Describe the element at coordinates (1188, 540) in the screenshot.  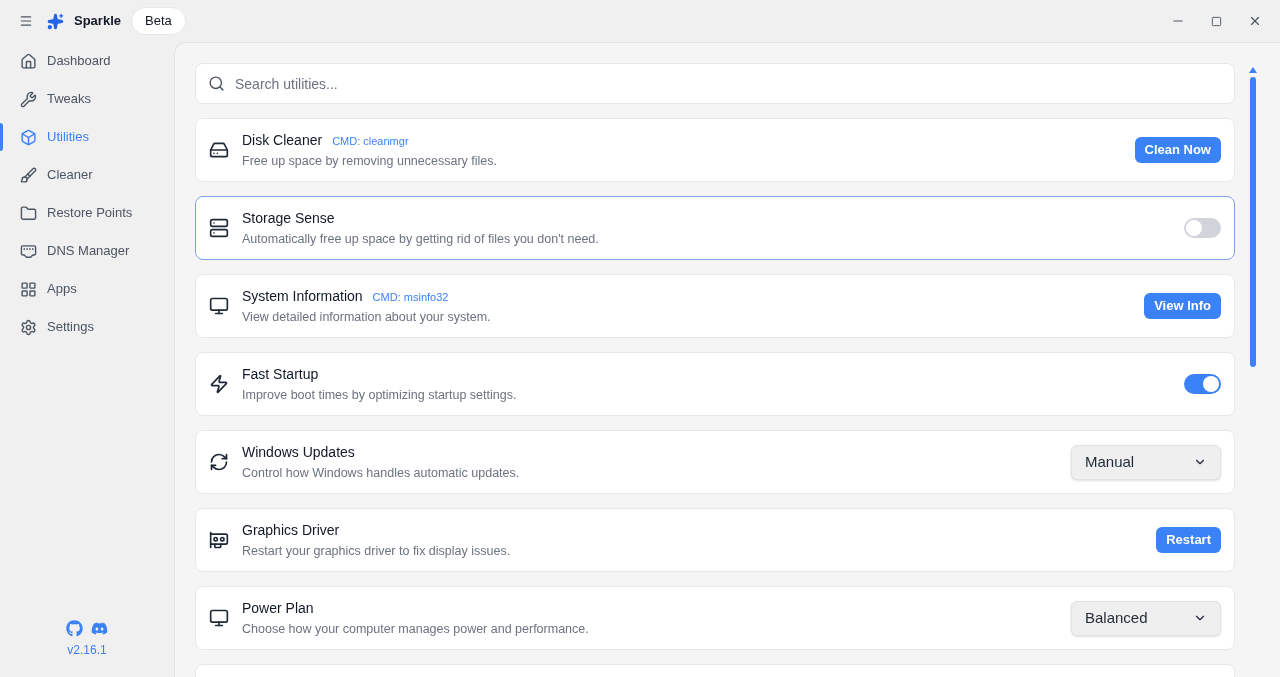
I see `action-button: Restart` at that location.